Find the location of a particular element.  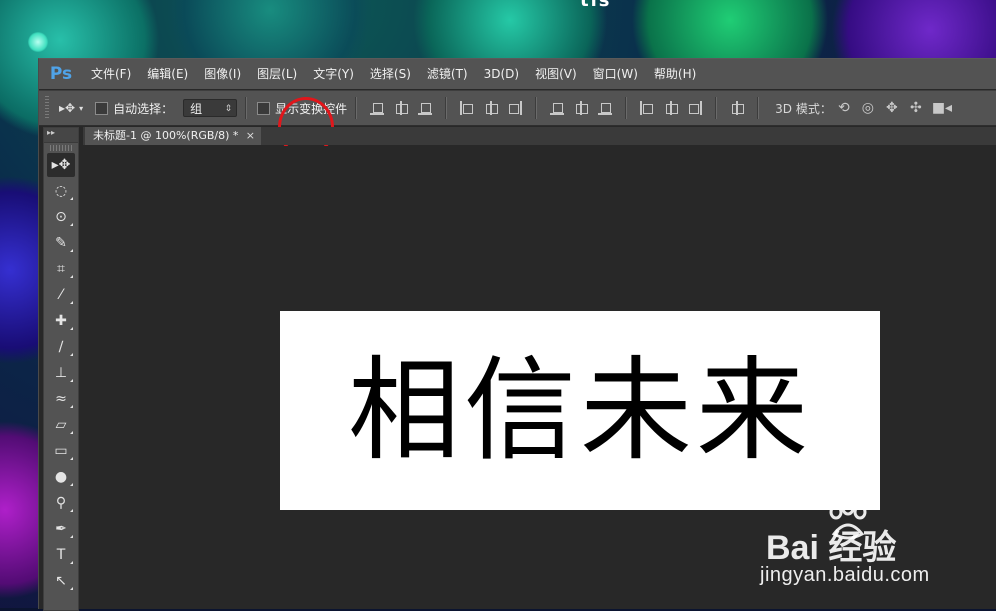

updown-arrow-icon: ⇕ is located at coordinates (228, 109).